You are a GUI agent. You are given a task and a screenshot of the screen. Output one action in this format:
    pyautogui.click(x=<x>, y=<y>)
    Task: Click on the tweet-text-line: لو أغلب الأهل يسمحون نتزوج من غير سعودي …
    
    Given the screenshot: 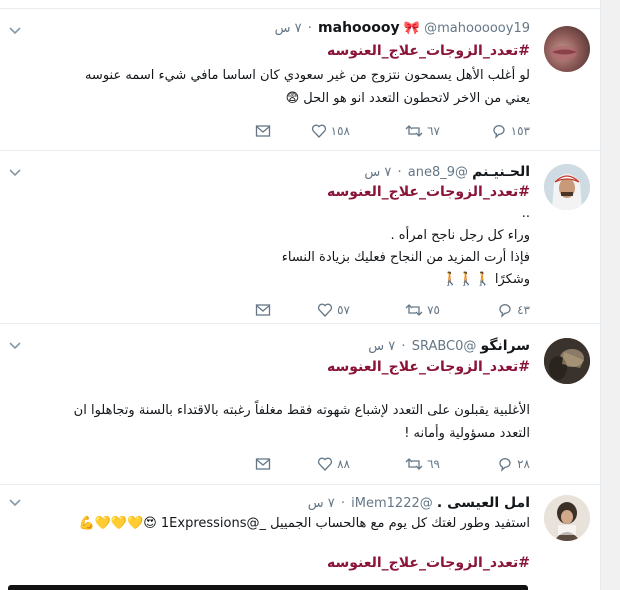 What is the action you would take?
    pyautogui.click(x=307, y=75)
    